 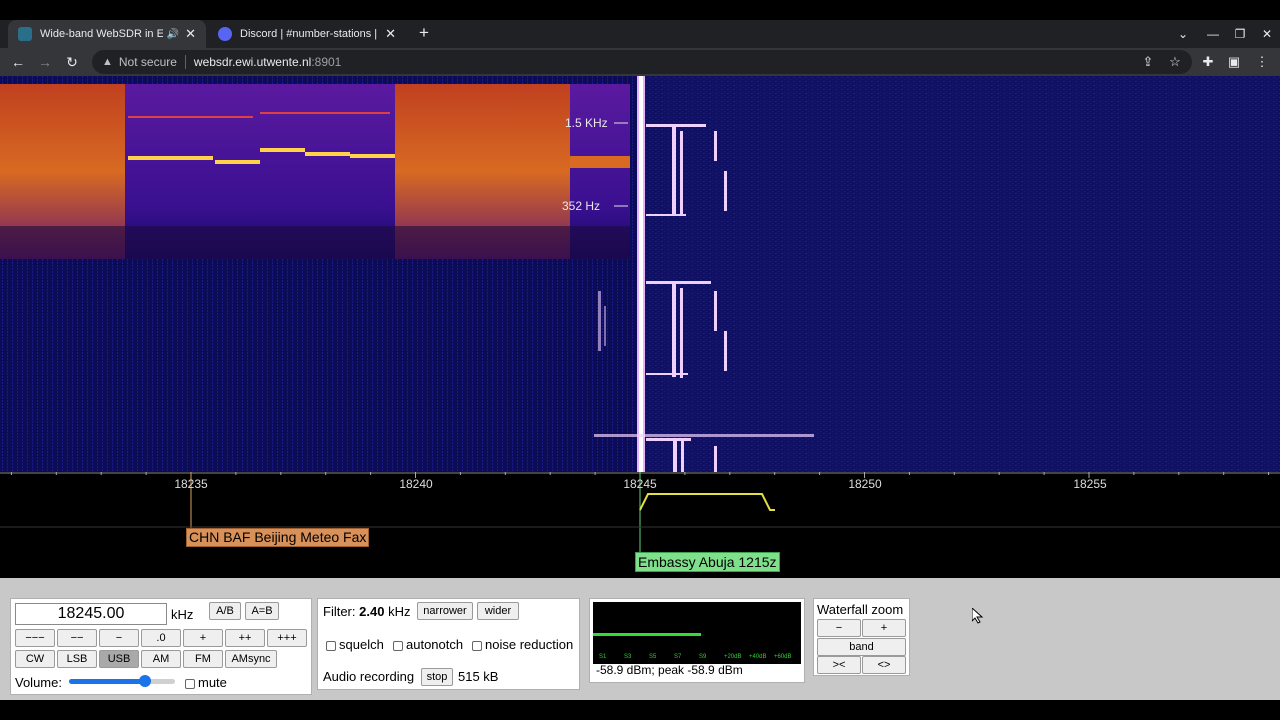 I want to click on step-button-p: +, so click(x=203, y=638).